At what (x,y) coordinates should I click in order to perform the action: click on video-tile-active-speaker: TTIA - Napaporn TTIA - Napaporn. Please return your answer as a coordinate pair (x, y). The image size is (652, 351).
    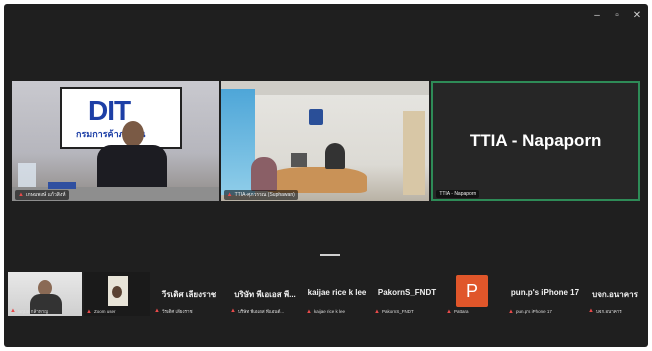
    Looking at the image, I should click on (536, 141).